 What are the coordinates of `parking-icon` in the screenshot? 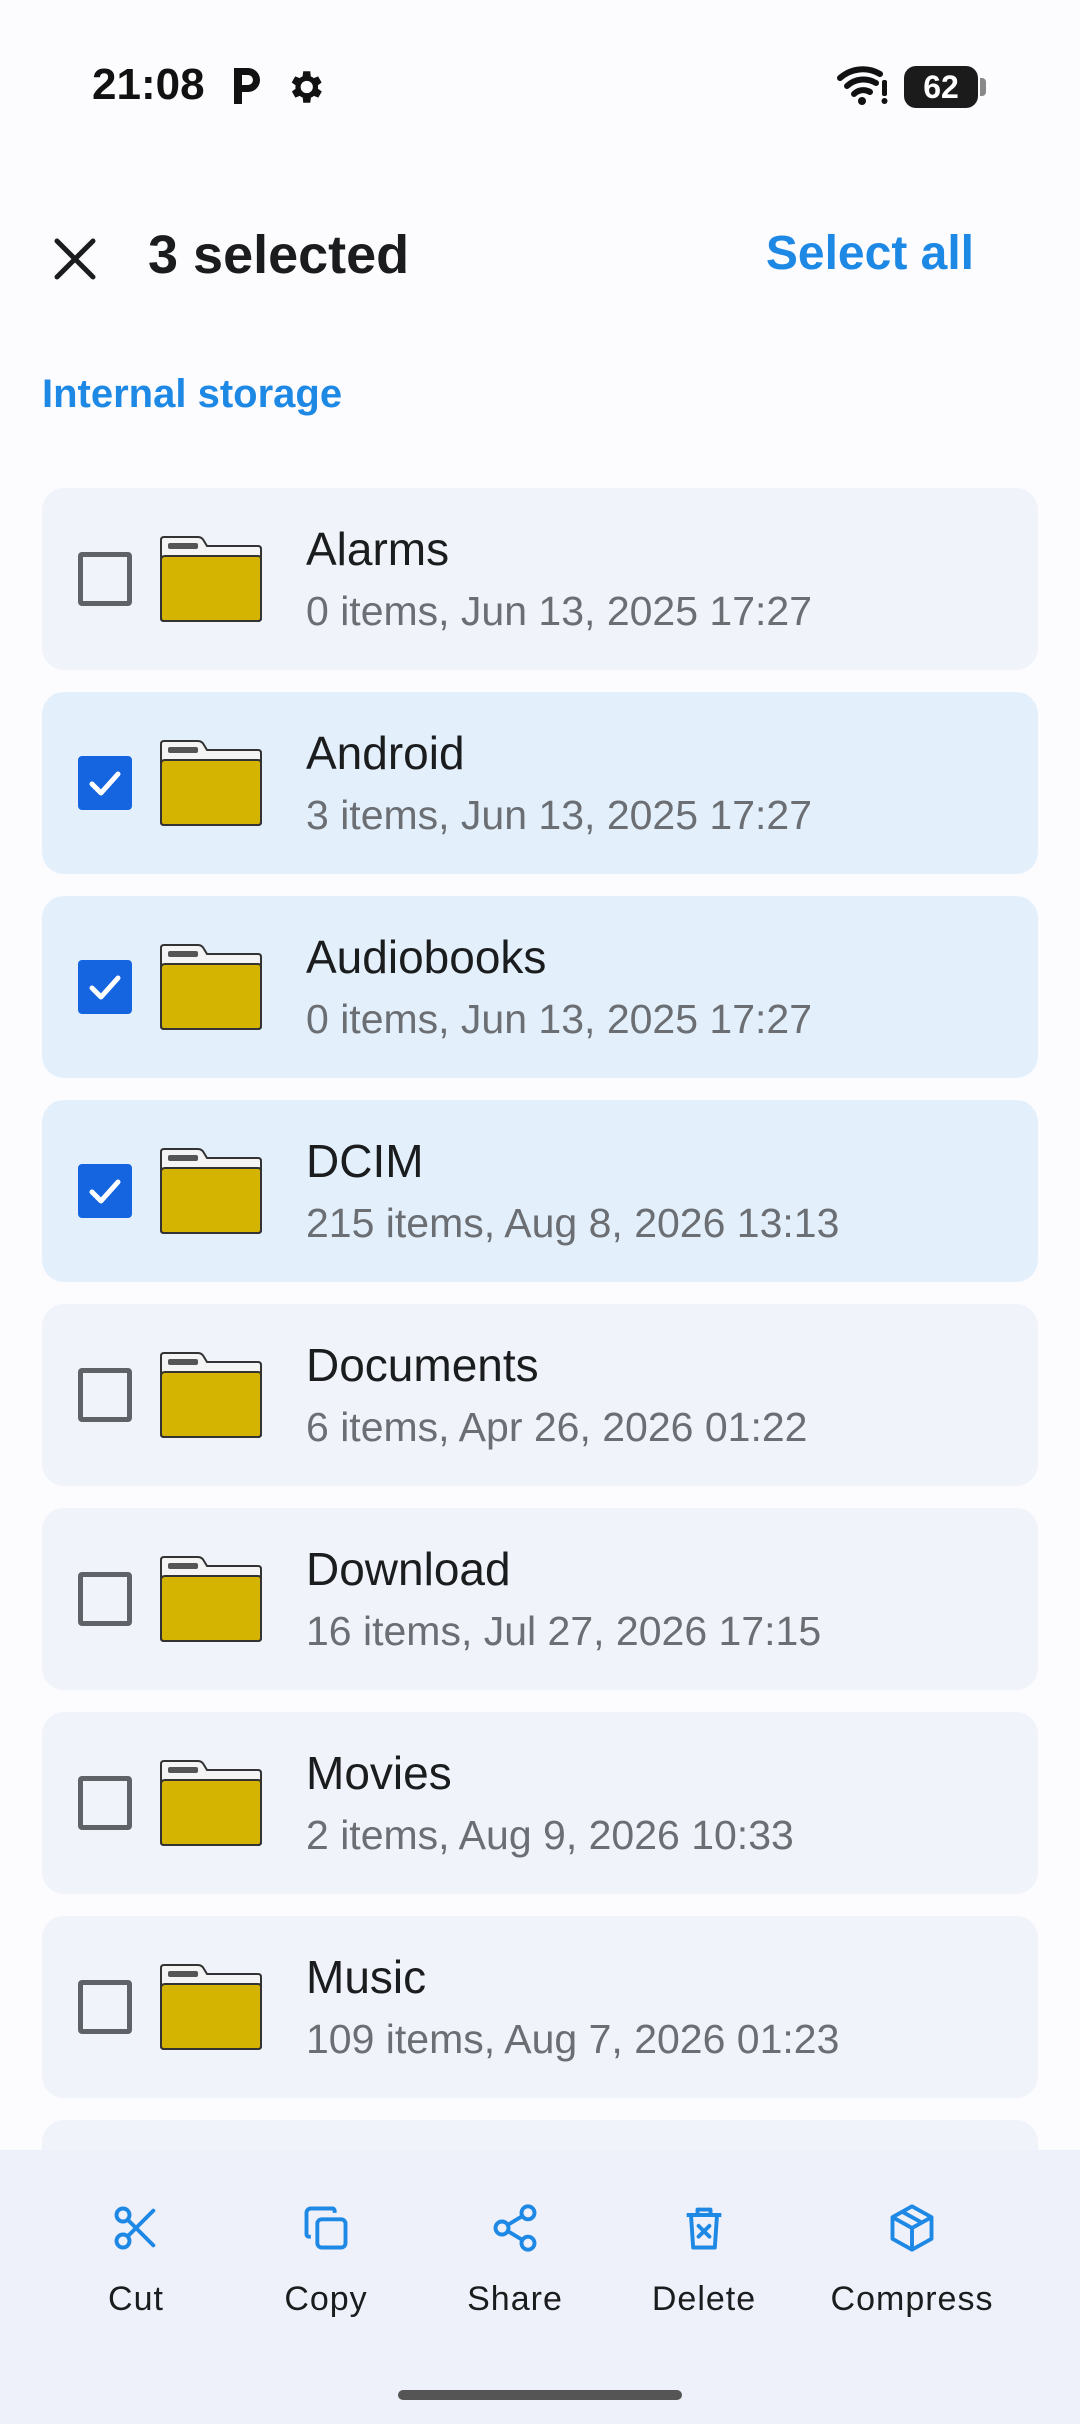 It's located at (247, 86).